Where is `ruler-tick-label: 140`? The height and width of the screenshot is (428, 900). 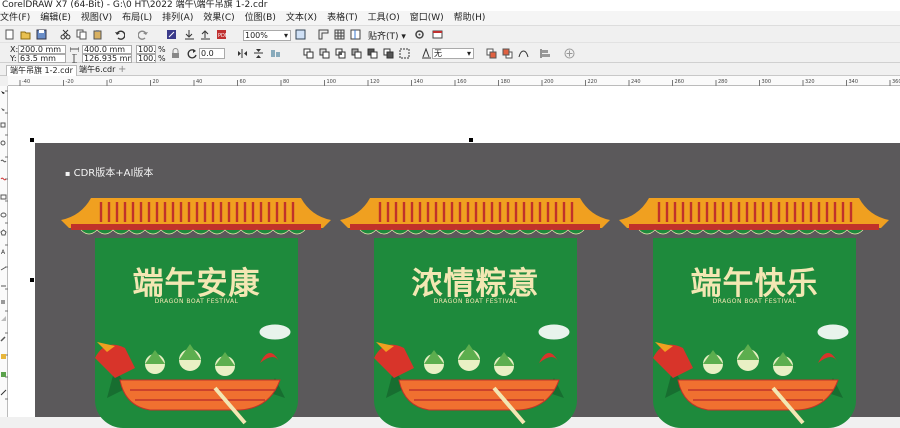
ruler-tick-label: 140 is located at coordinates (419, 82).